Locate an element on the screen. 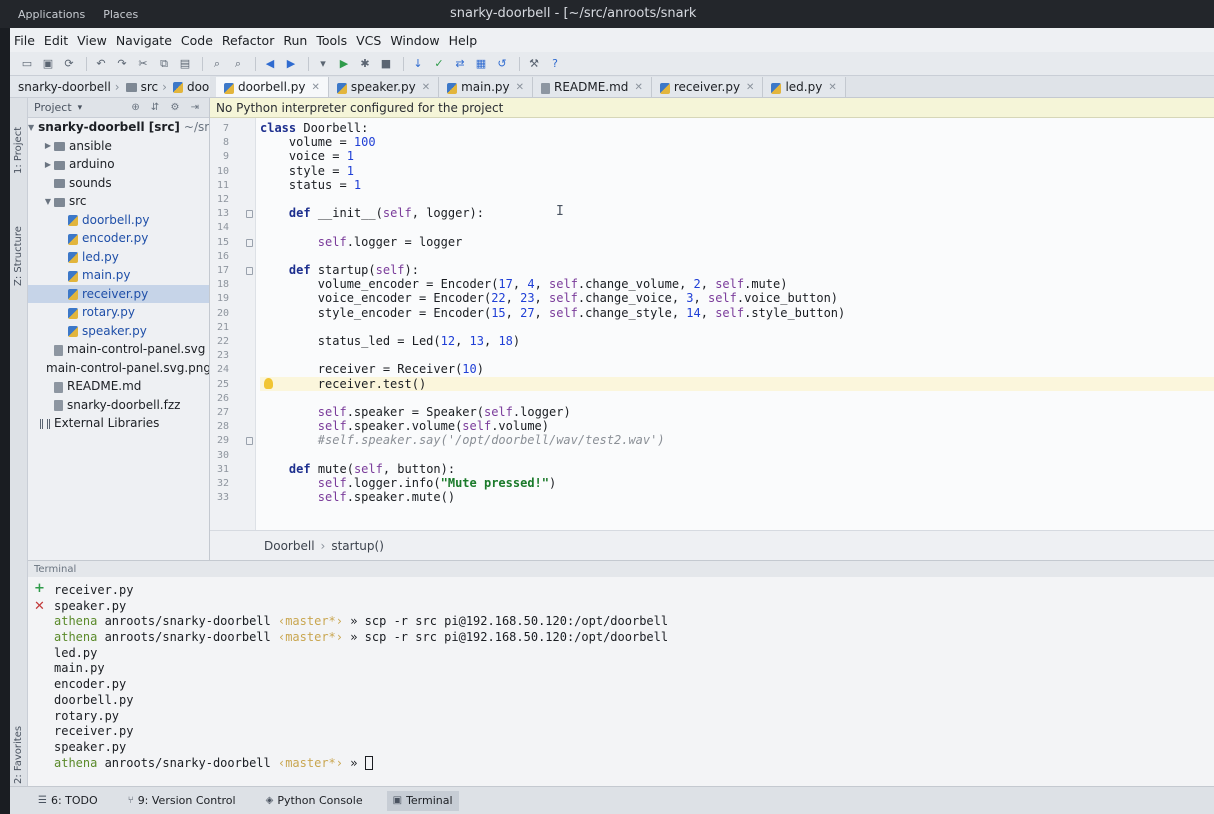  code-line: voice = 1 is located at coordinates (307, 156).